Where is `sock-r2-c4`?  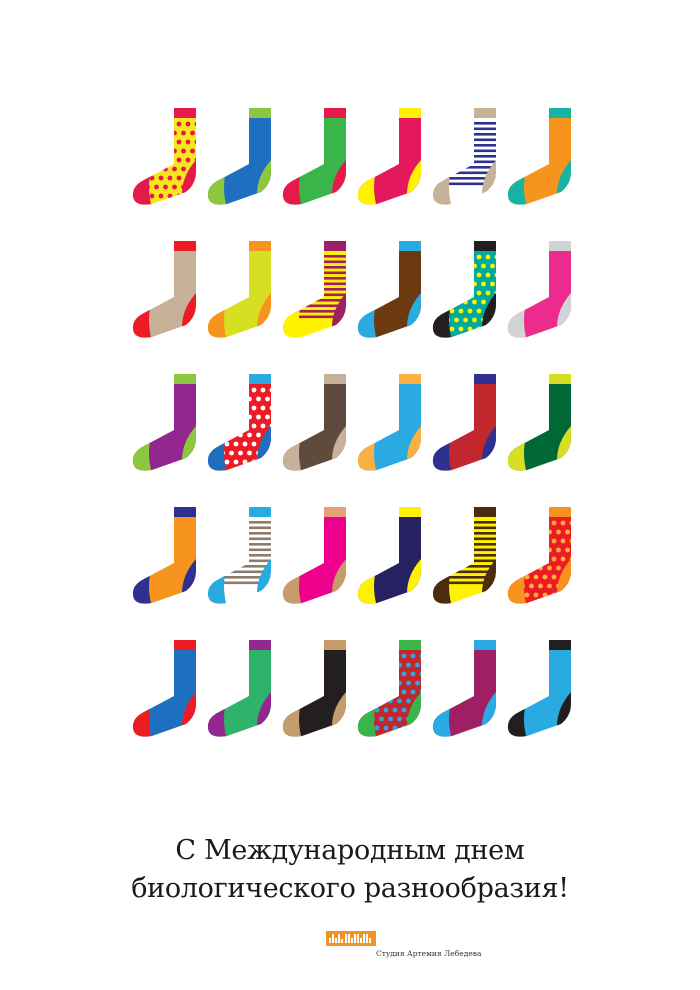
sock-r2-c4 is located at coordinates (389, 289).